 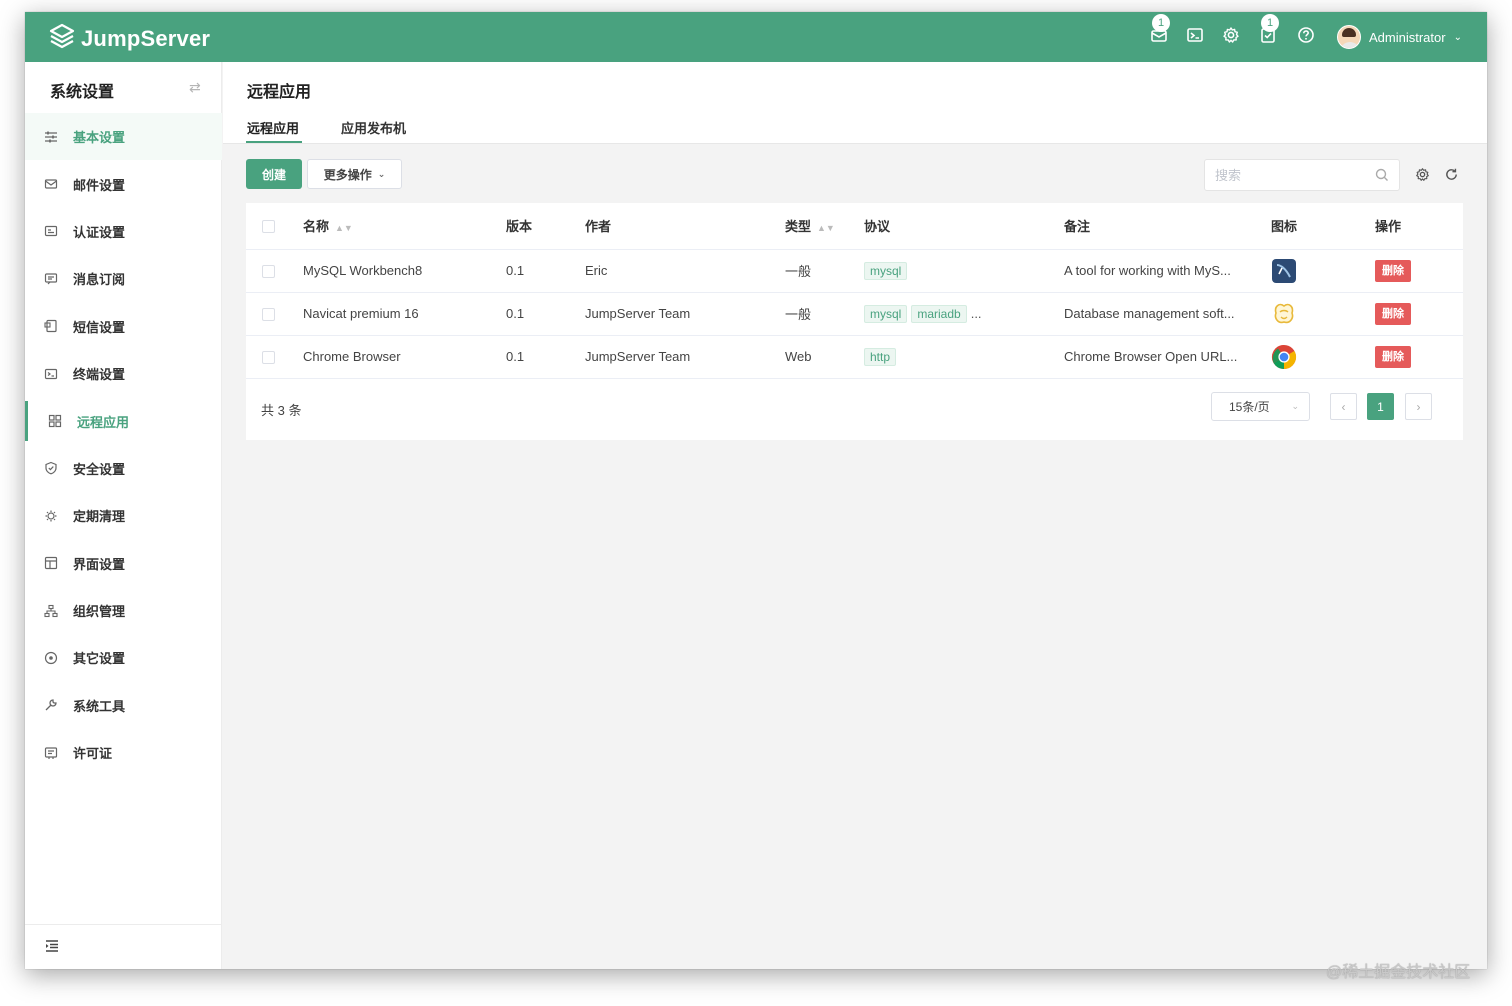 I want to click on next-page-button: ›, so click(x=1418, y=406).